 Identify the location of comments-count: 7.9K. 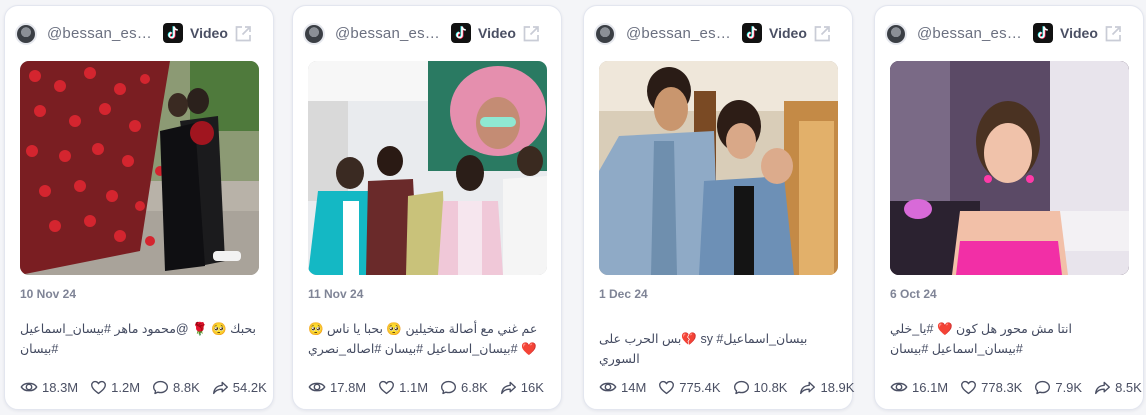
(1069, 387).